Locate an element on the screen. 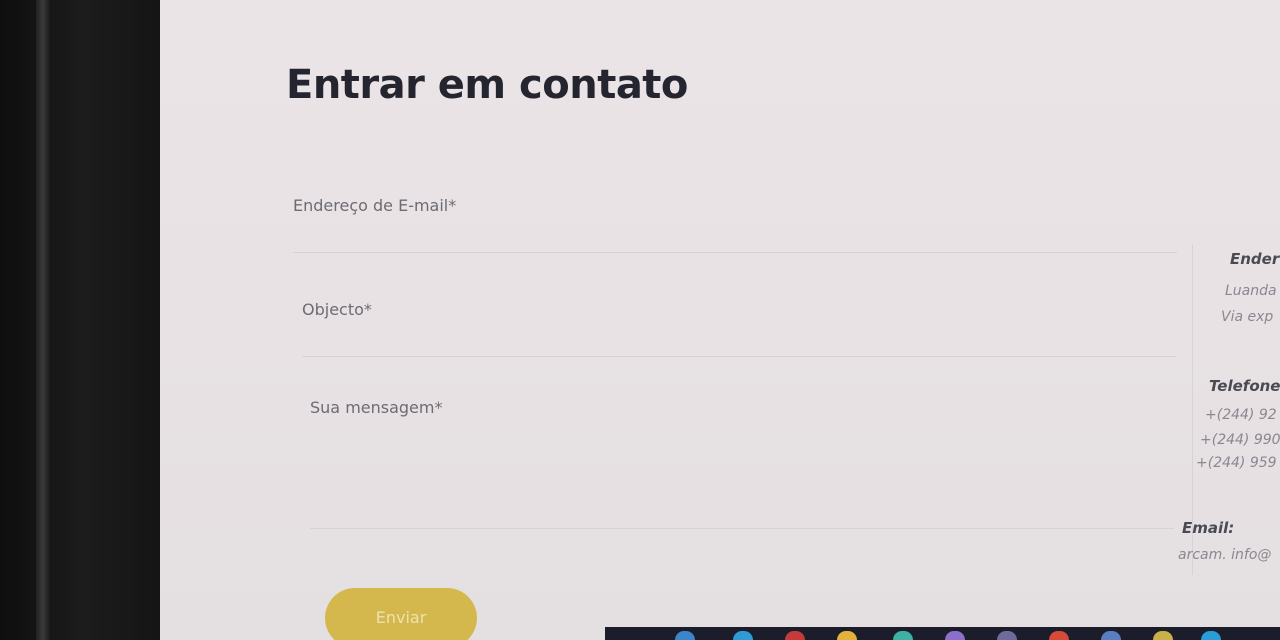 This screenshot has height=640, width=1280. submit-button: Enviar is located at coordinates (401, 614).